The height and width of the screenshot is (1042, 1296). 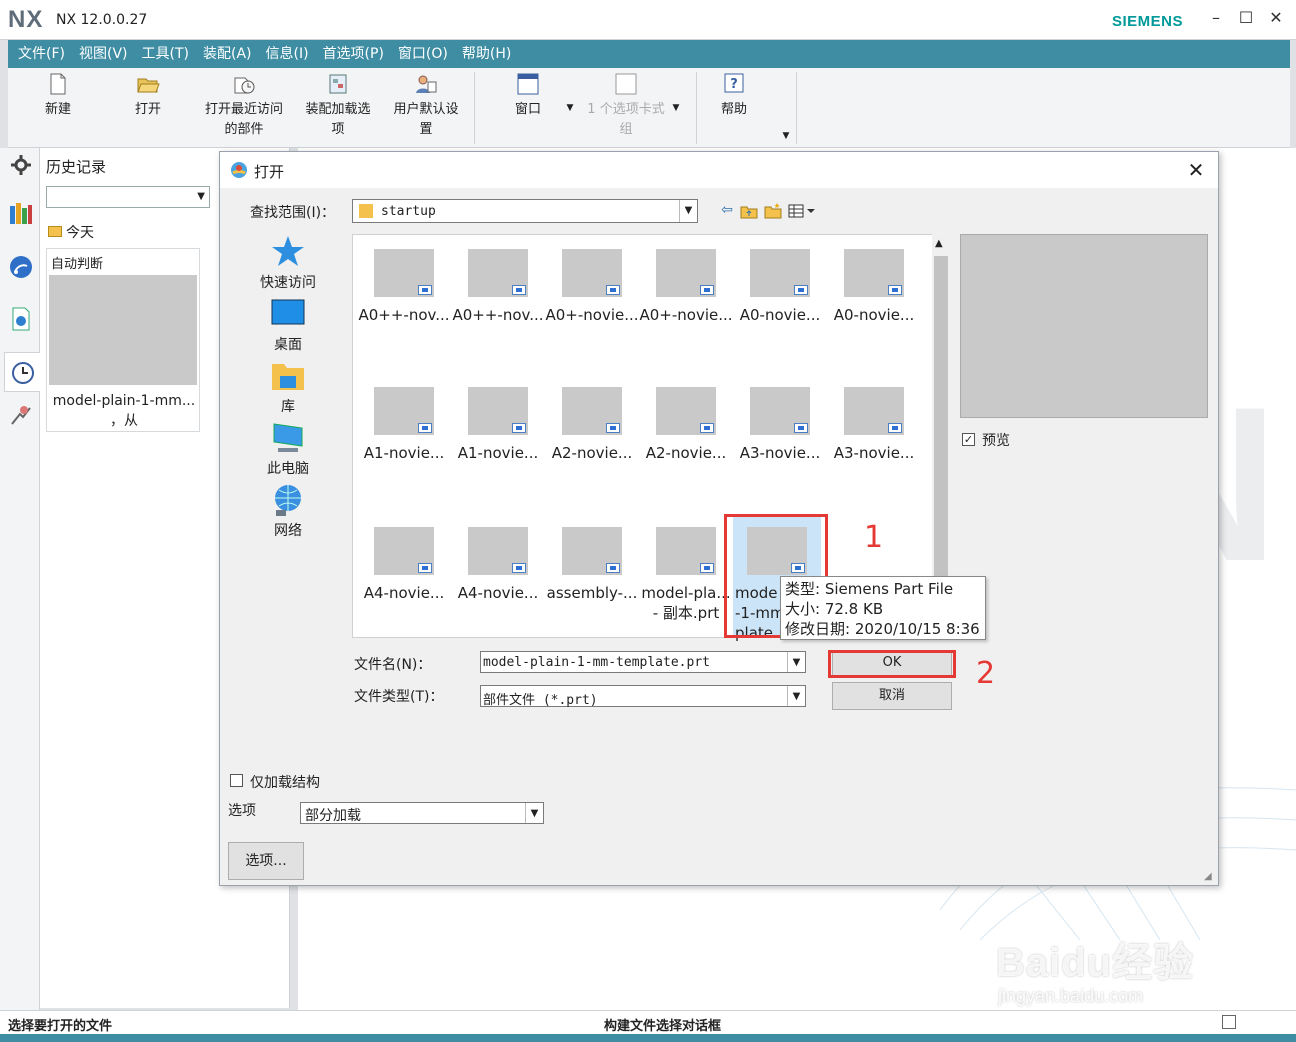 I want to click on ribbon-expand-icon: ▼, so click(x=786, y=136).